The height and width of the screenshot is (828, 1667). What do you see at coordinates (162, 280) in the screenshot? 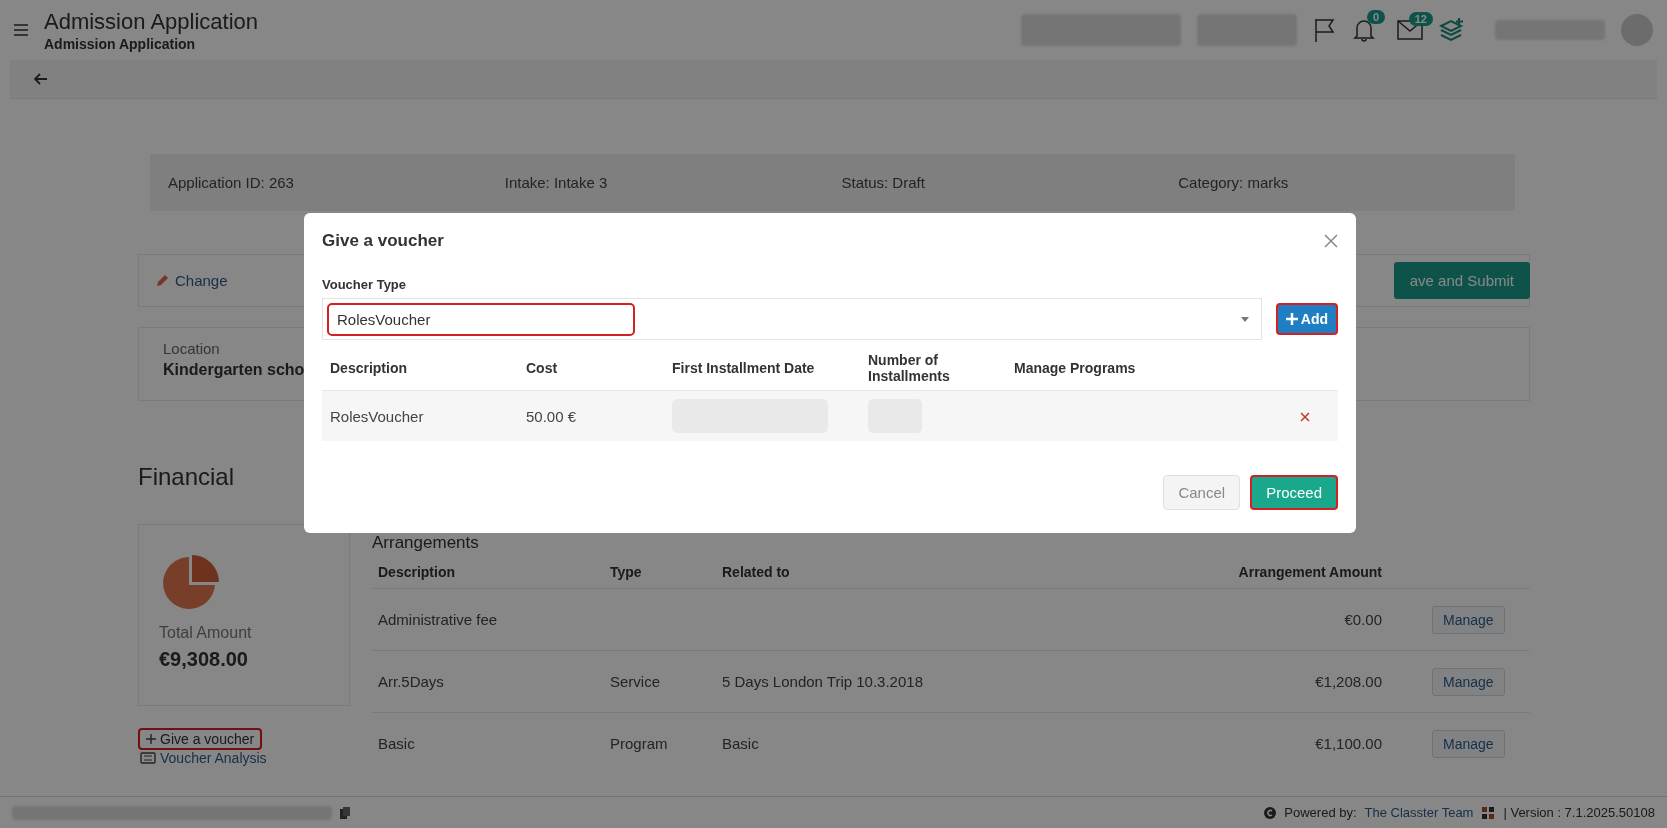
I see `pencil-icon` at bounding box center [162, 280].